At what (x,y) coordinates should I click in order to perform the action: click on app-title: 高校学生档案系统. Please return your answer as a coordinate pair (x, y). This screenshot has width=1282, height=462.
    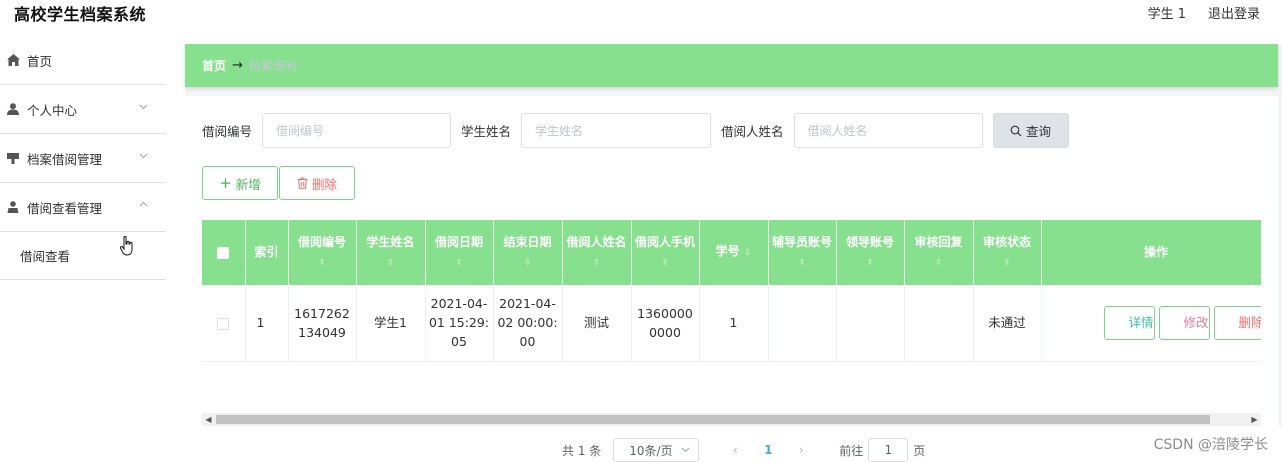
    Looking at the image, I should click on (80, 14).